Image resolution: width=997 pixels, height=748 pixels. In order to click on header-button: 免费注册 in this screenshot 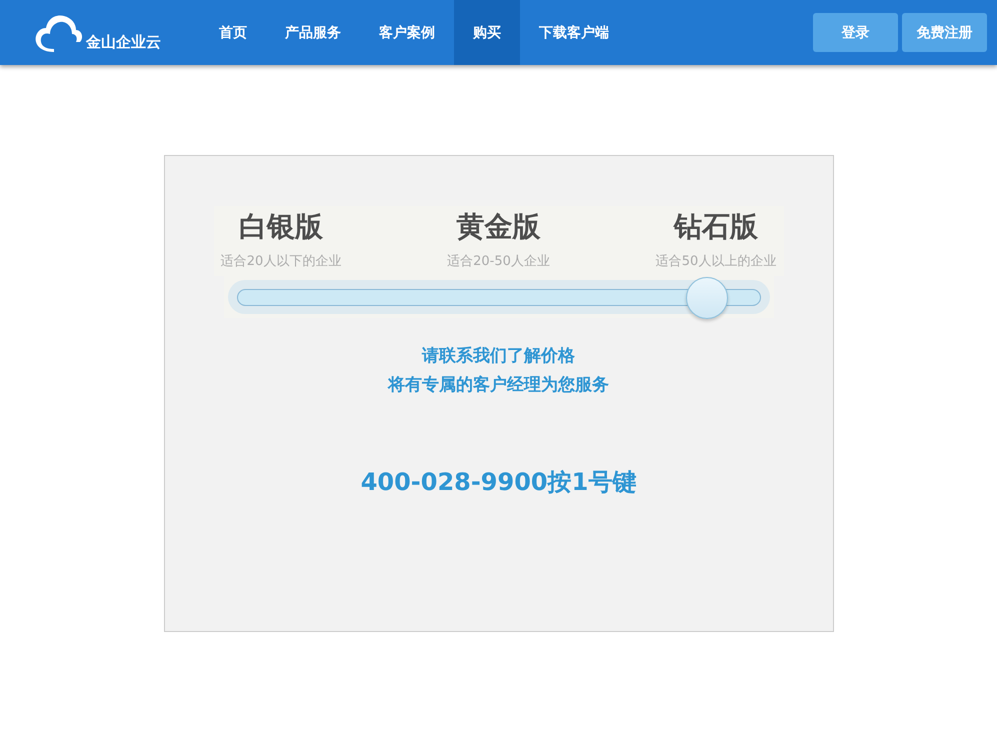, I will do `click(944, 32)`.